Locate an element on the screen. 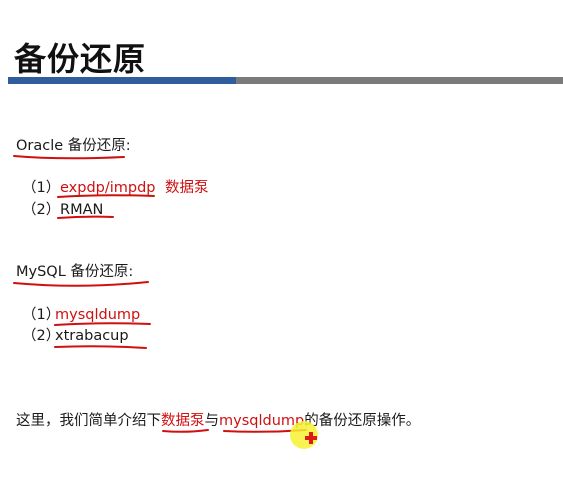 Image resolution: width=563 pixels, height=503 pixels. underline-mysql-heading is located at coordinates (81, 284).